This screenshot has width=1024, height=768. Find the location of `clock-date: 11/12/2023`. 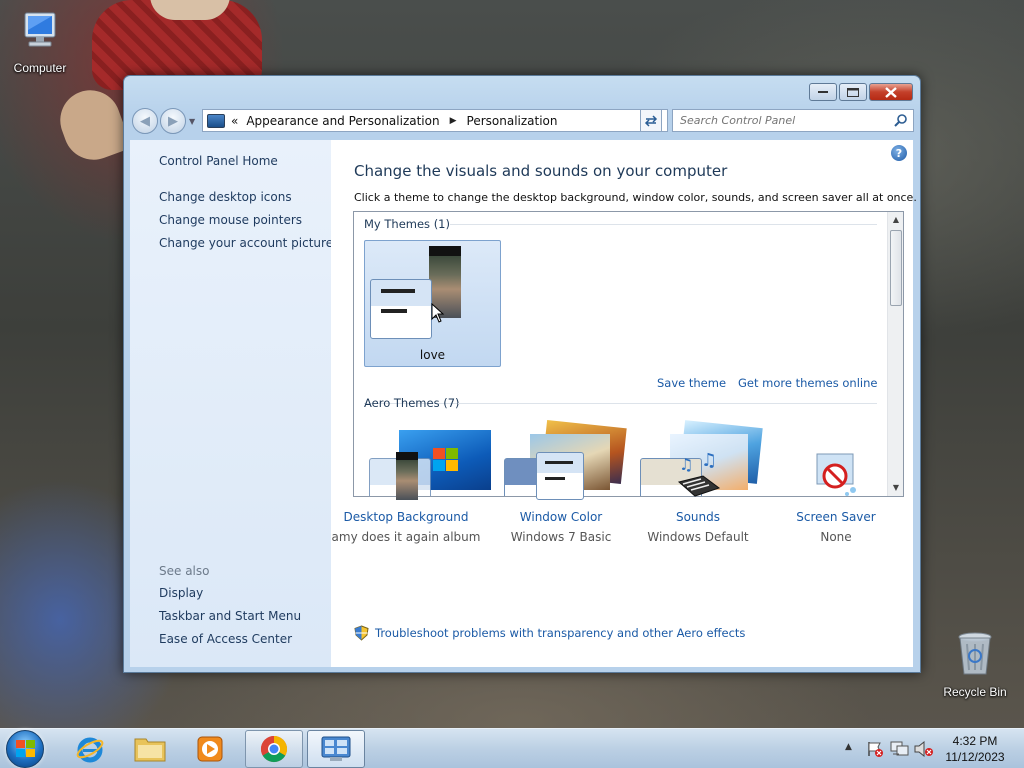

clock-date: 11/12/2023 is located at coordinates (975, 757).